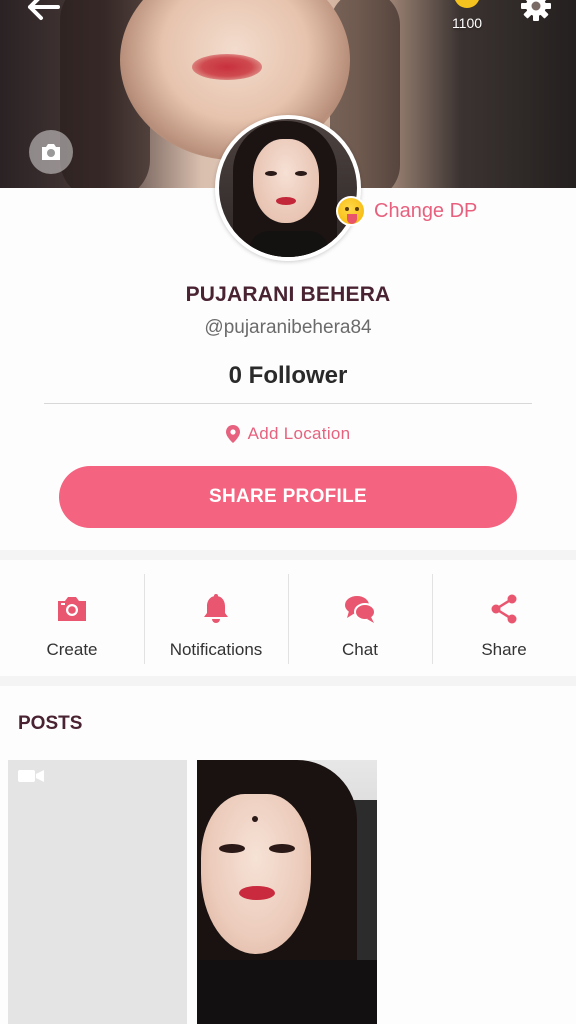 The width and height of the screenshot is (576, 1024). I want to click on create-button: Create, so click(72, 618).